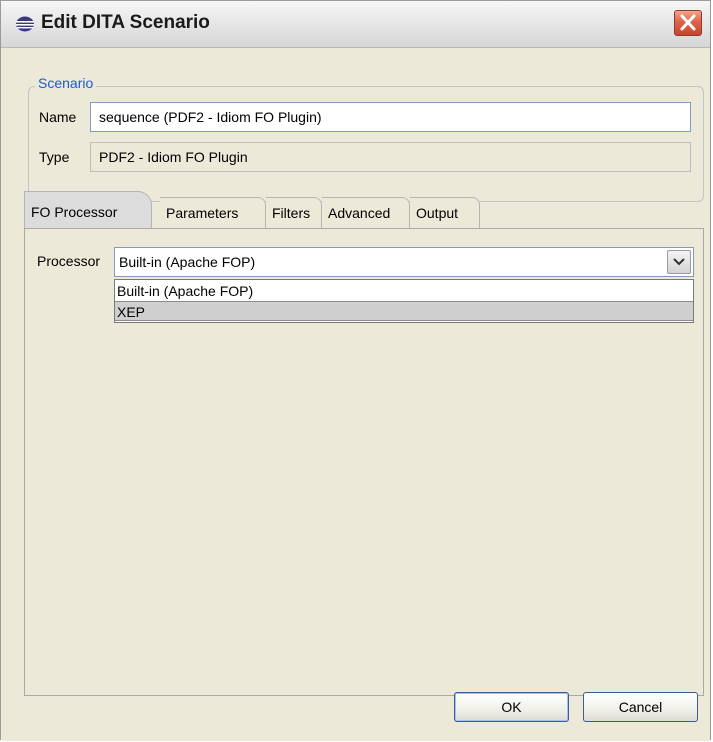 This screenshot has height=742, width=713. What do you see at coordinates (679, 262) in the screenshot?
I see `processor-dropdown-button` at bounding box center [679, 262].